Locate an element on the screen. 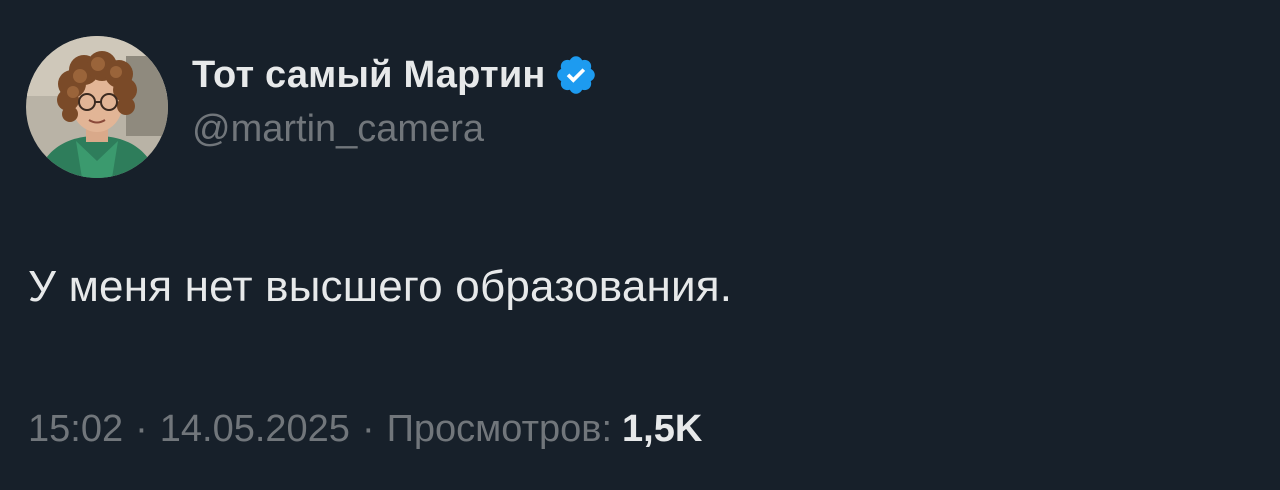 The width and height of the screenshot is (1280, 490). author-handle: @martin_camera is located at coordinates (395, 129).